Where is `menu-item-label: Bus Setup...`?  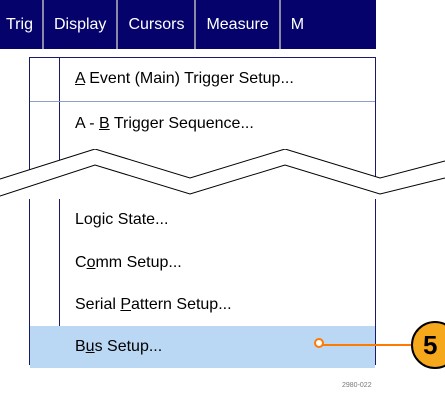
menu-item-label: Bus Setup... is located at coordinates (119, 346).